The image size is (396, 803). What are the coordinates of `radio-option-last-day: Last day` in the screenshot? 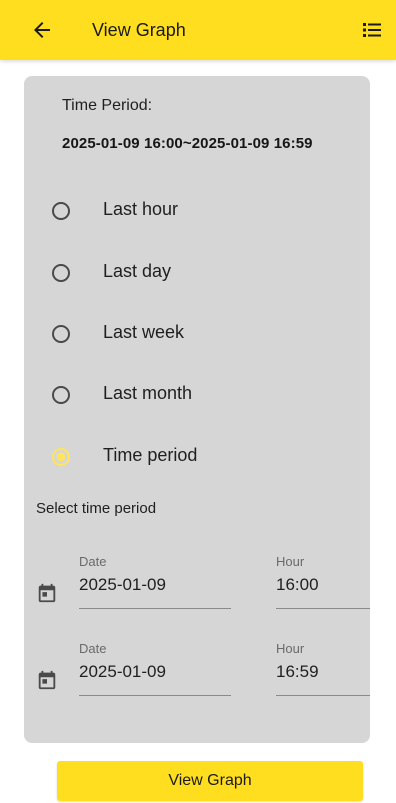 It's located at (202, 275).